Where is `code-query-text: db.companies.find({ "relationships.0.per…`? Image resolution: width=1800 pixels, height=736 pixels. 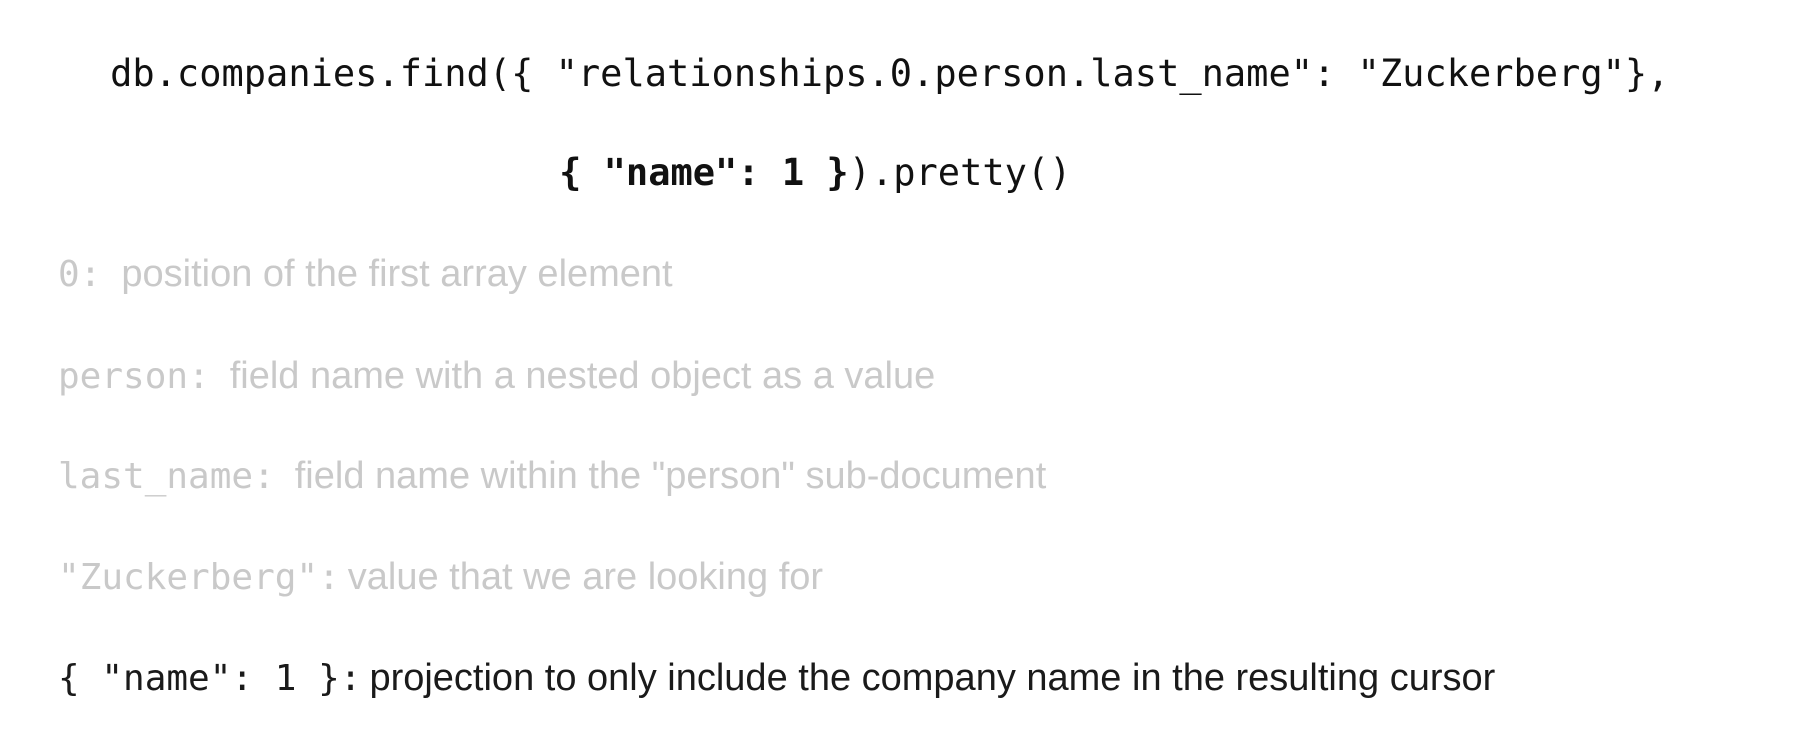 code-query-text: db.companies.find({ "relationships.0.per… is located at coordinates (890, 73).